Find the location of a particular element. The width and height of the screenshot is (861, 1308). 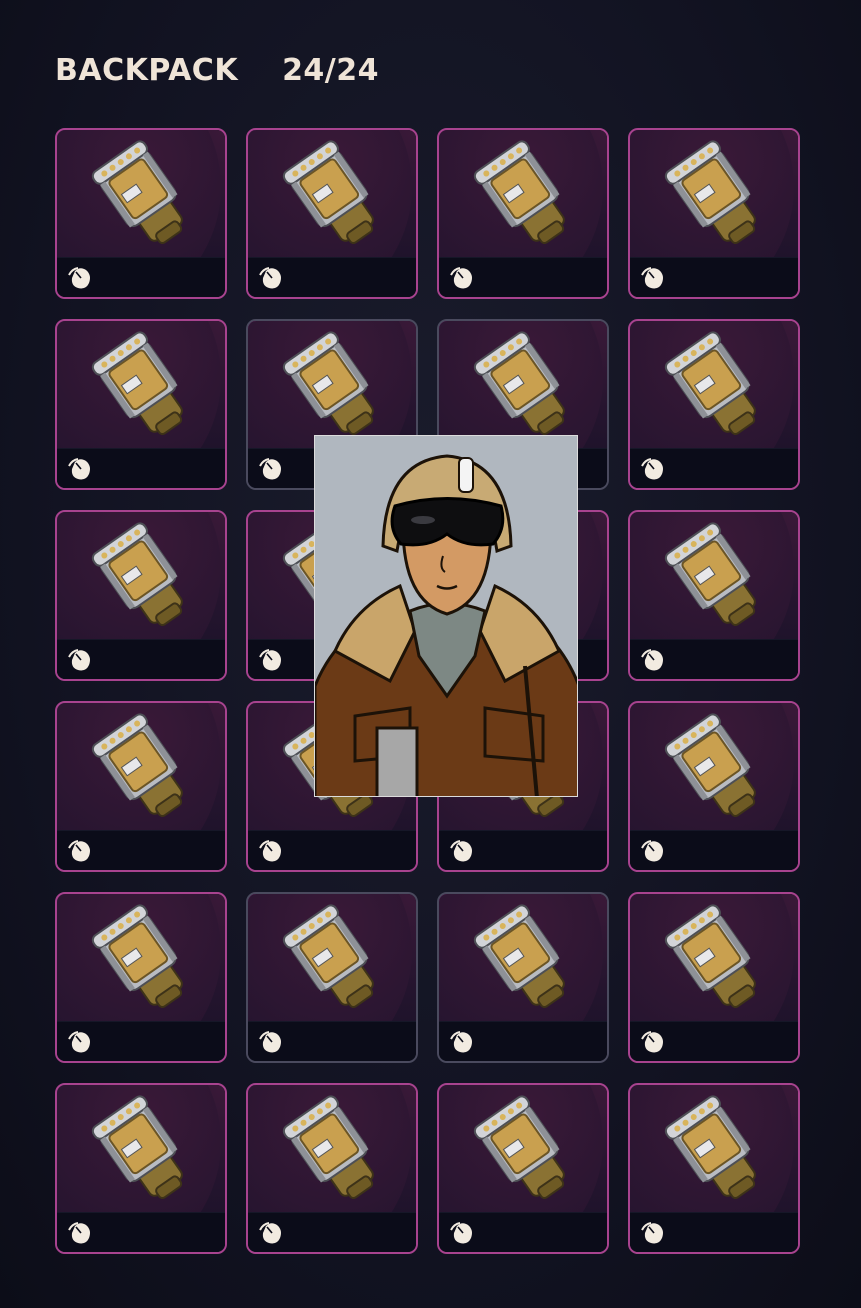

pilot-portrait is located at coordinates (446, 616).